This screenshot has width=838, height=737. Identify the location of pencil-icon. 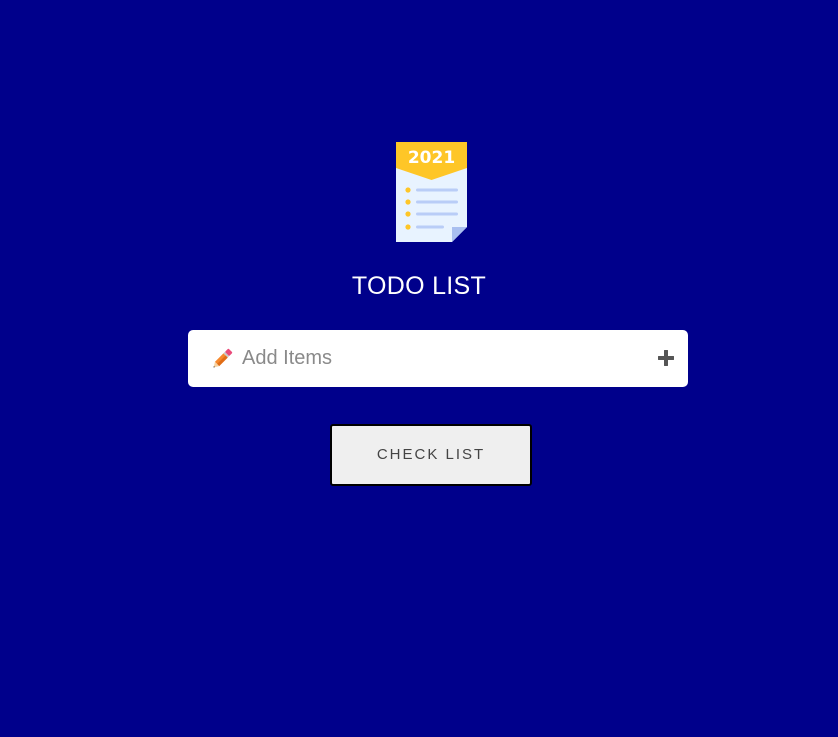
(222, 359).